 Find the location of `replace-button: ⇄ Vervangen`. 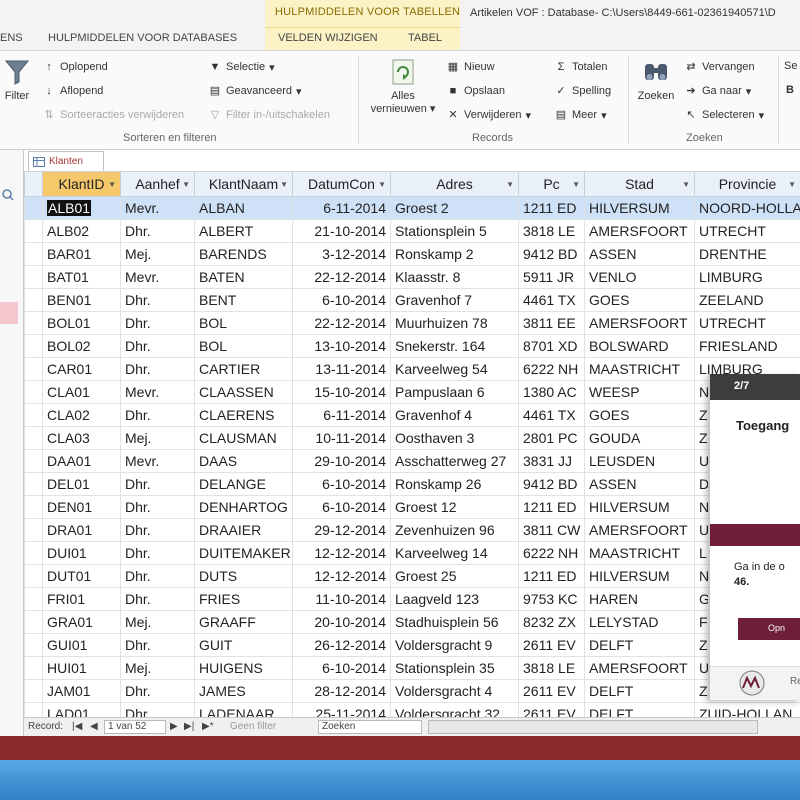

replace-button: ⇄ Vervangen is located at coordinates (719, 67).